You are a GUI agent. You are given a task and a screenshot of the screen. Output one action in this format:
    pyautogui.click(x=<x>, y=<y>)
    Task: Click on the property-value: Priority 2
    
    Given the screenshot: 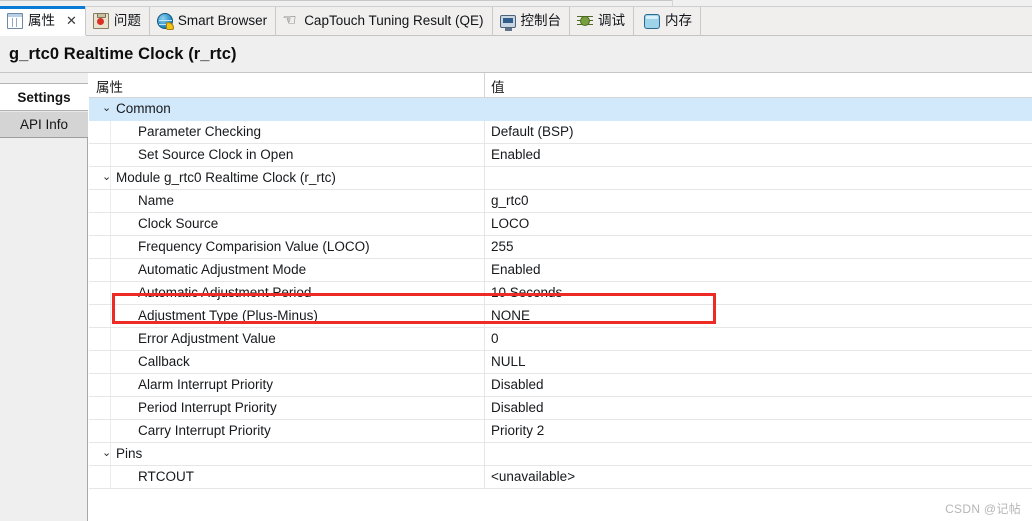 What is the action you would take?
    pyautogui.click(x=517, y=430)
    